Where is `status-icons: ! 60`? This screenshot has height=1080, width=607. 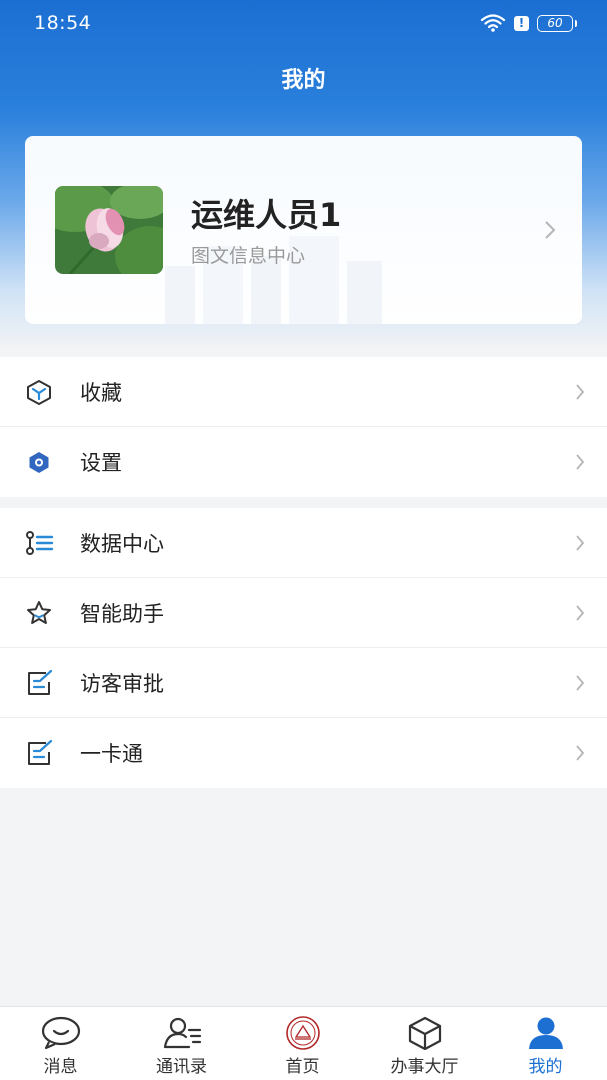 status-icons: ! 60 is located at coordinates (528, 23).